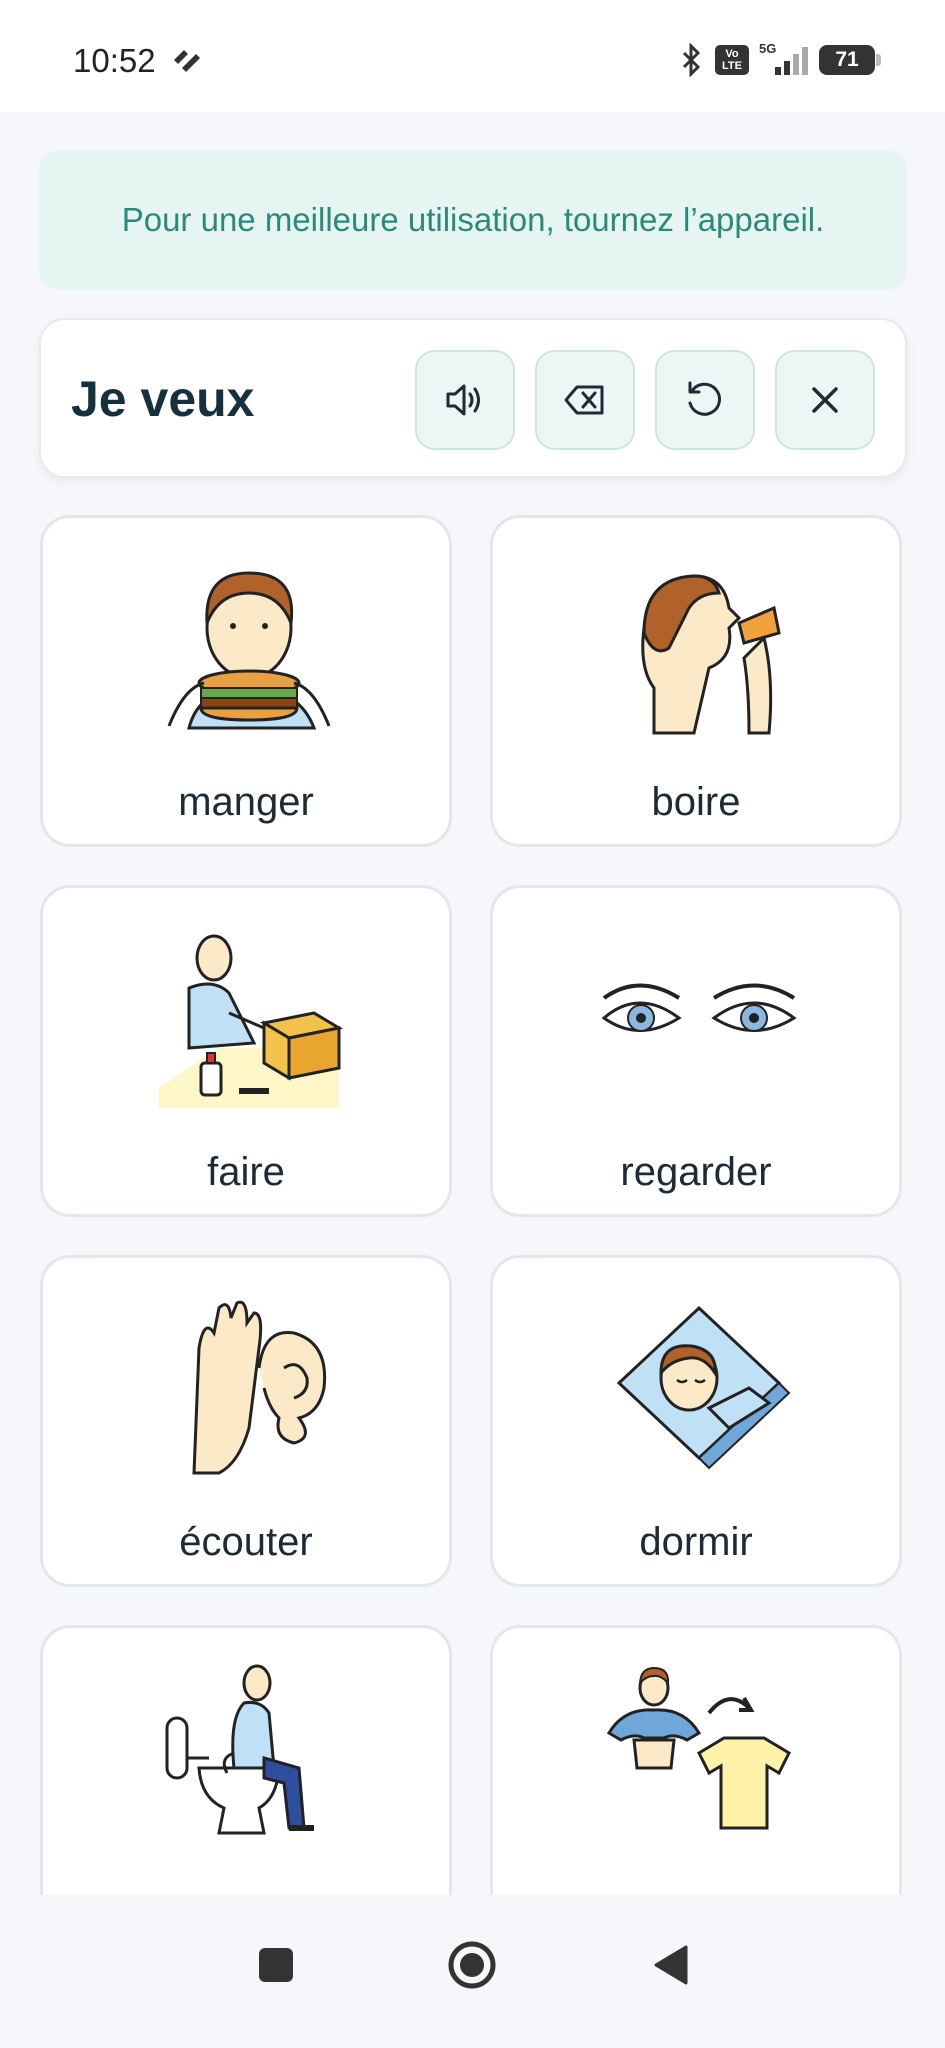  I want to click on card-label: dormir, so click(696, 1542).